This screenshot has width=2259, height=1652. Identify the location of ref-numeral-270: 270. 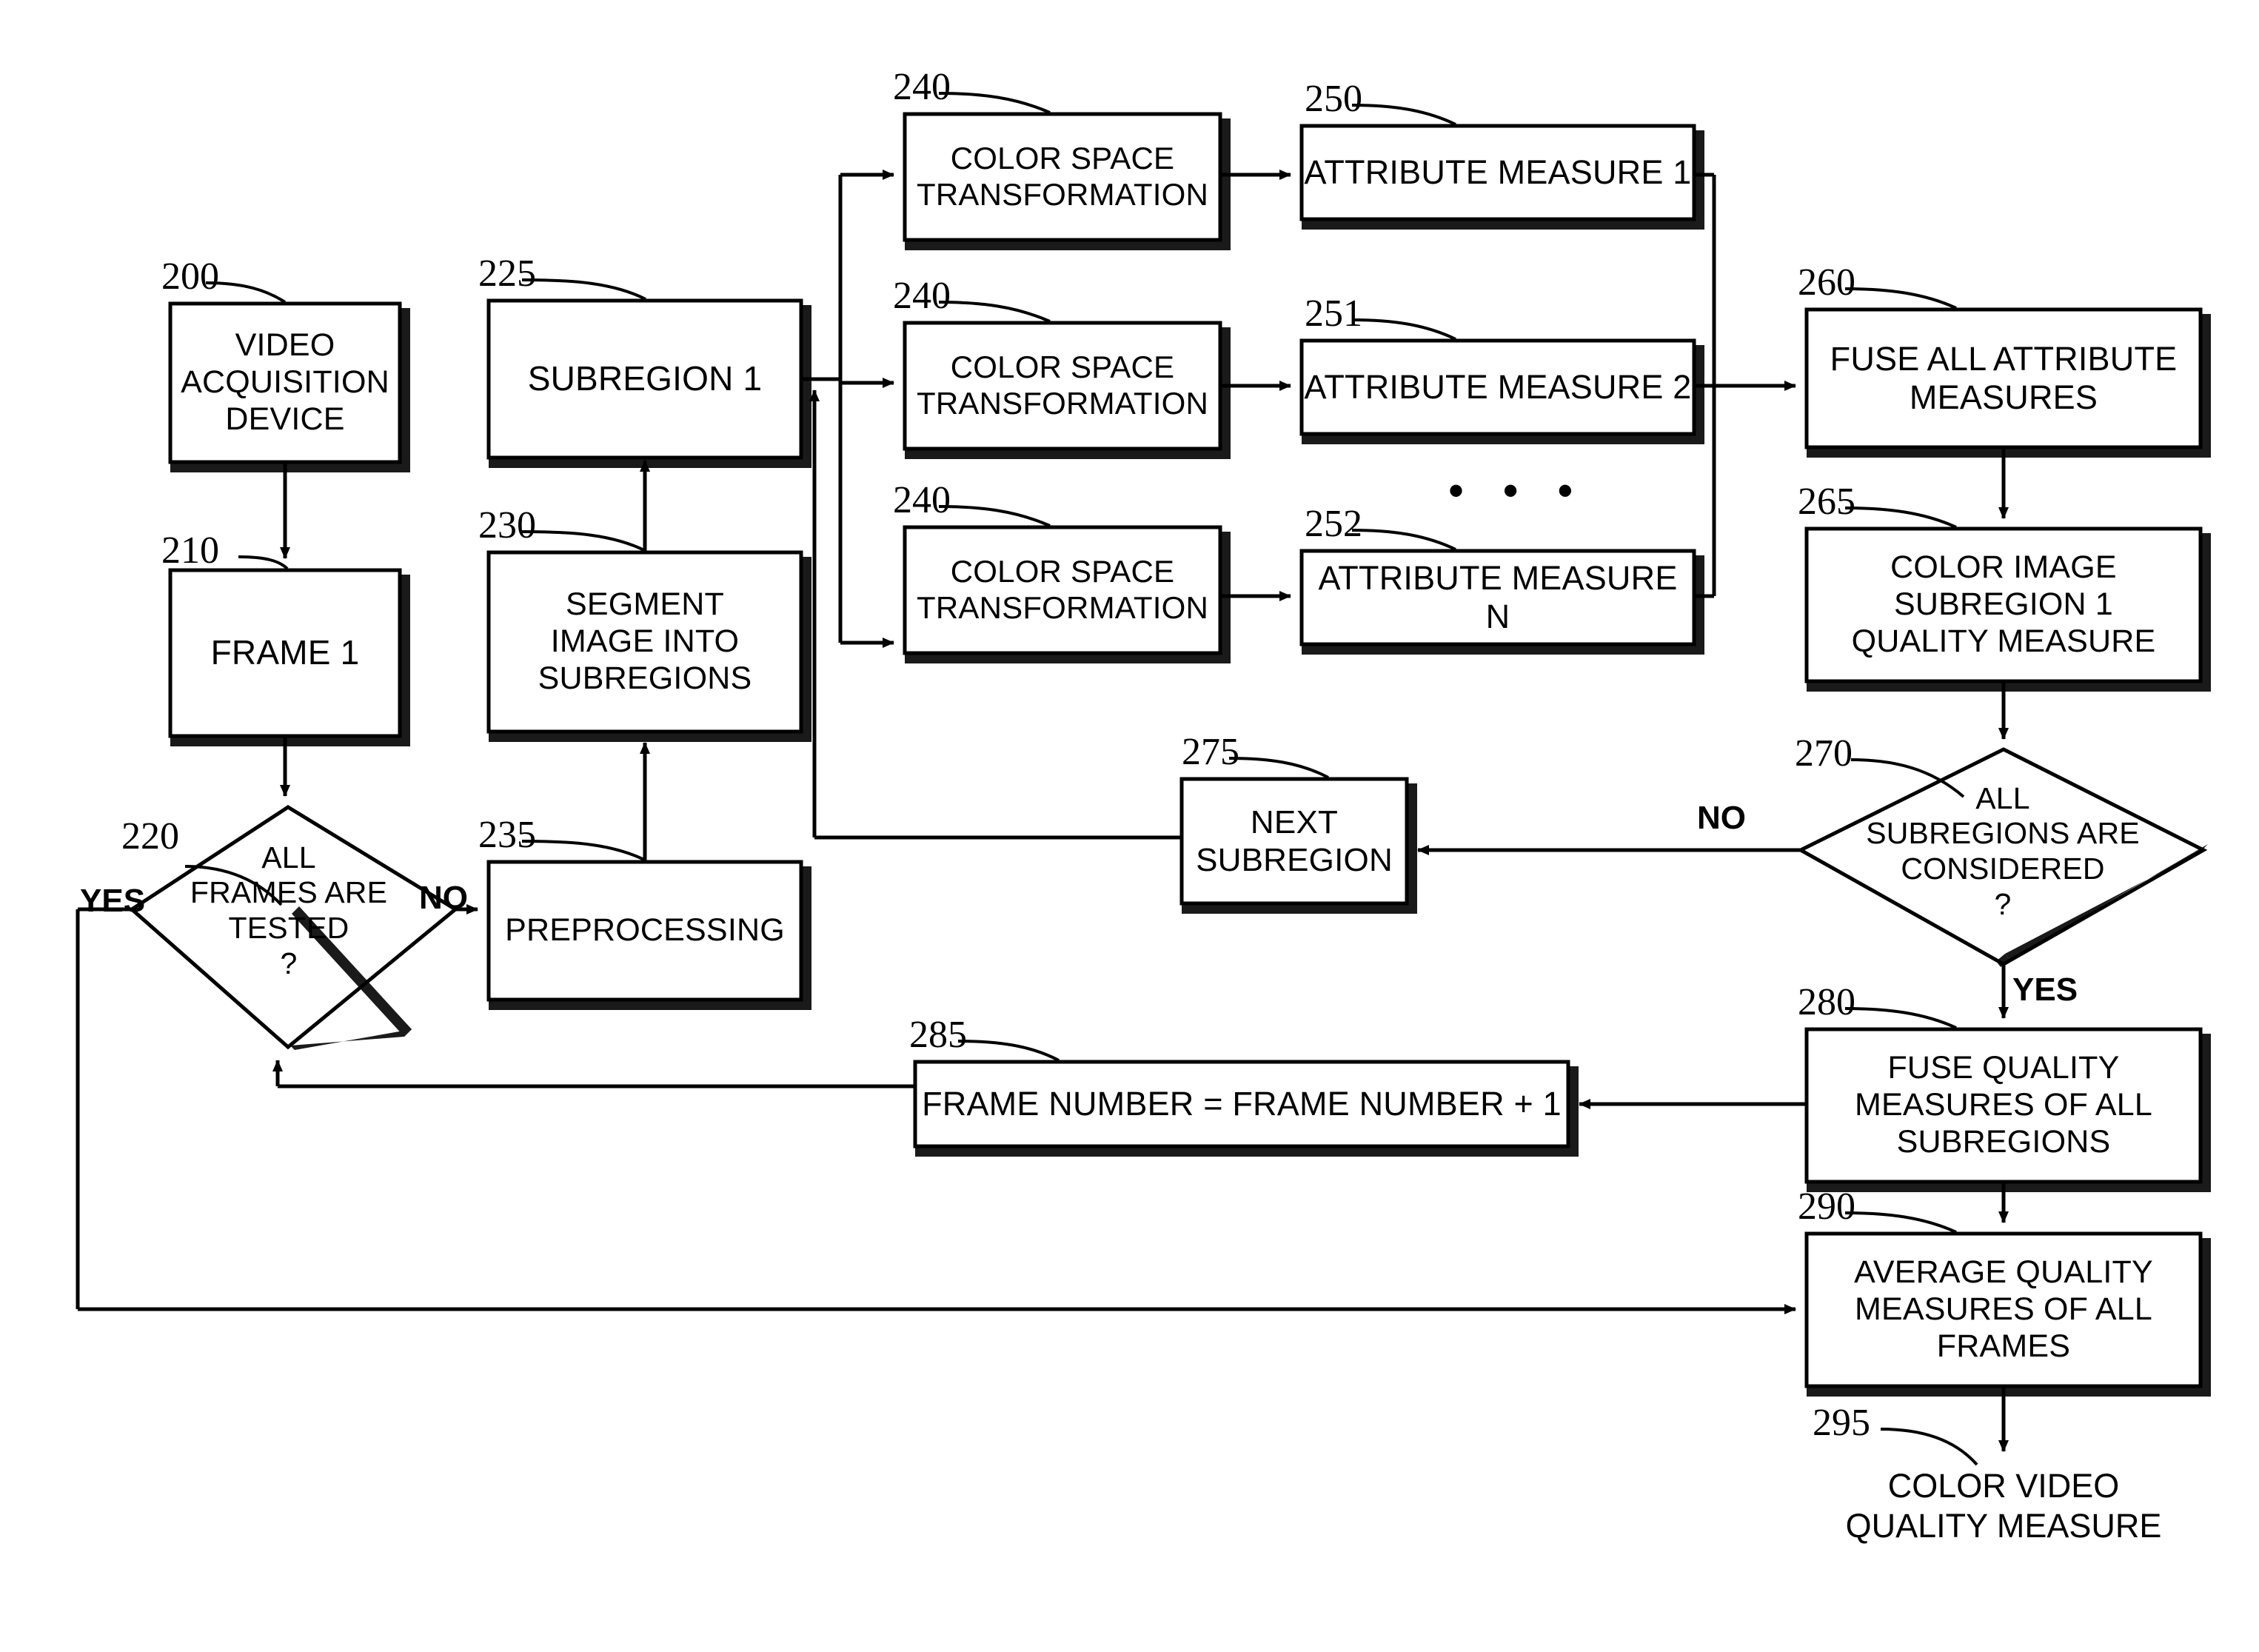
(1824, 753).